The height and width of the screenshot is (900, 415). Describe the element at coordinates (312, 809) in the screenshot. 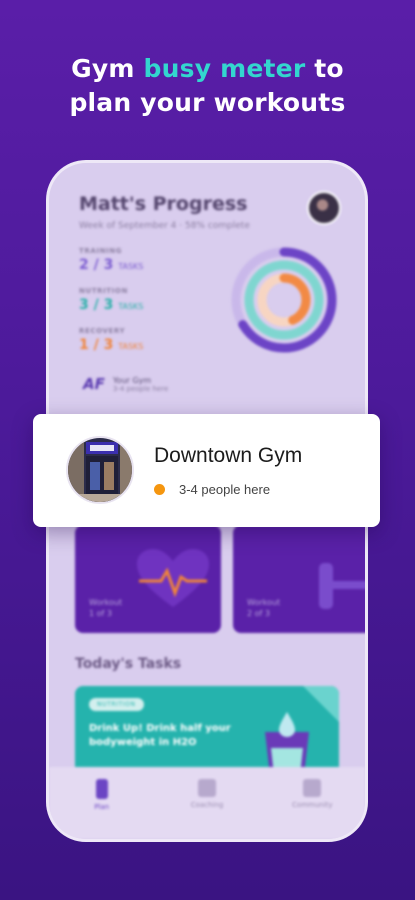

I see `tab-community: Community` at that location.